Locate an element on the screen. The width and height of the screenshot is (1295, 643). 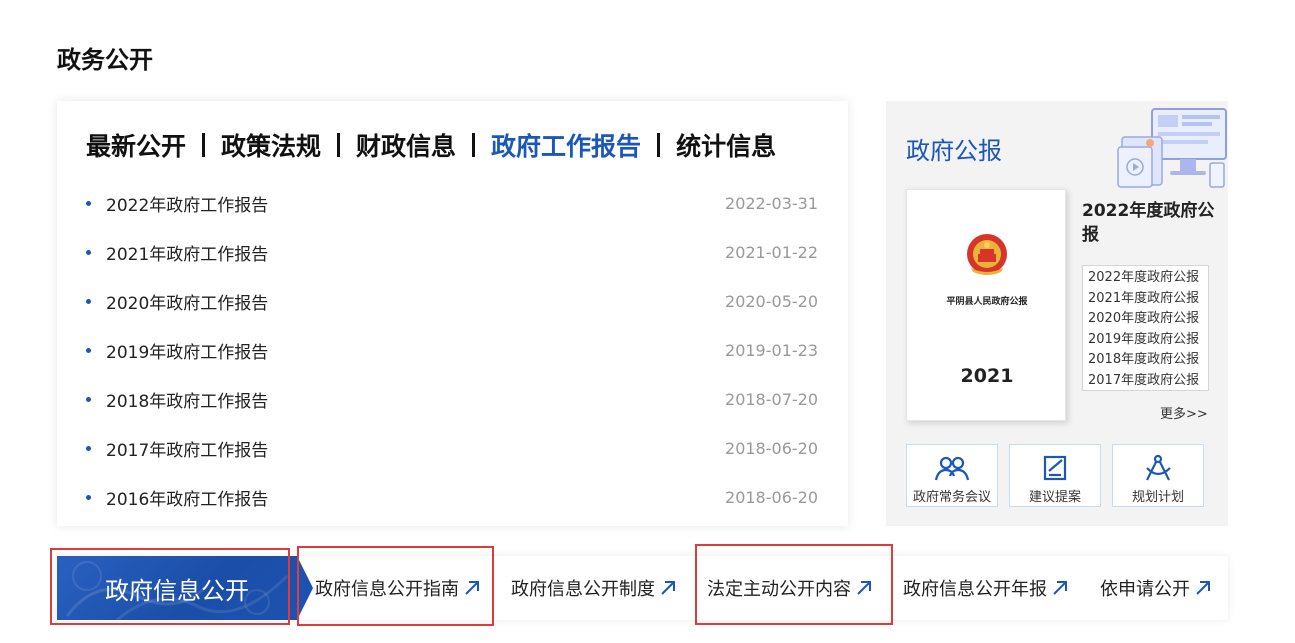
annual-report-label: 政府信息公开年报 is located at coordinates (975, 589).